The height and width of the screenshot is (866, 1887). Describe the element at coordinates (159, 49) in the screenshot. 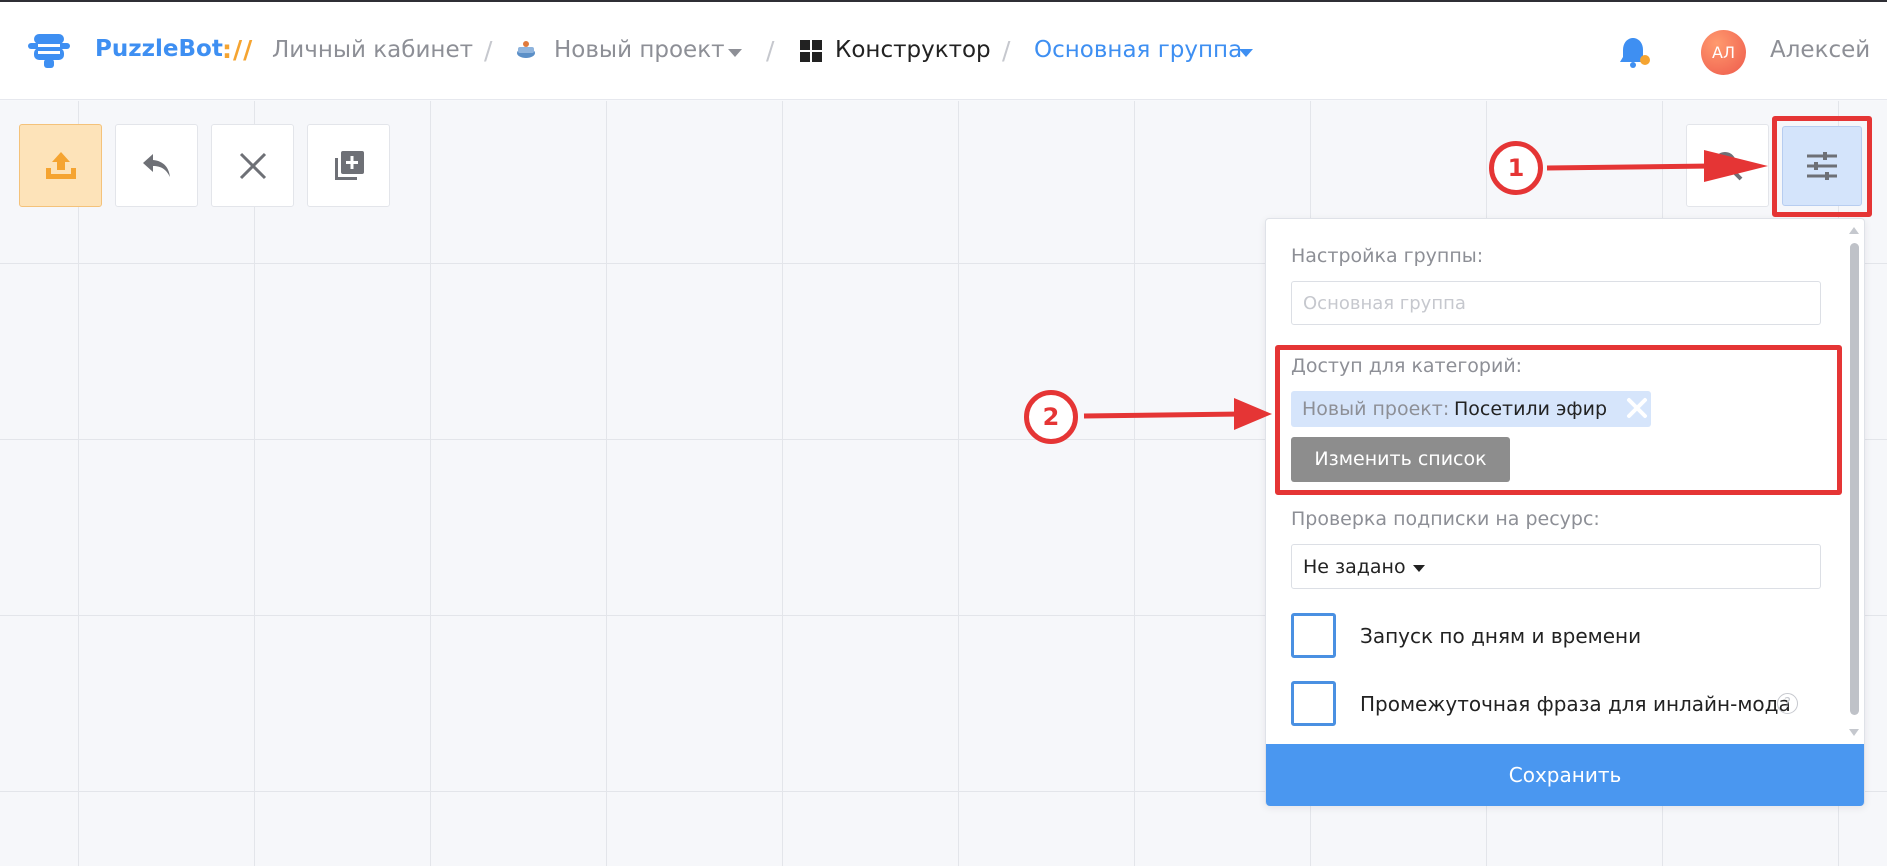

I see `brand-name: PuzzleBot` at that location.